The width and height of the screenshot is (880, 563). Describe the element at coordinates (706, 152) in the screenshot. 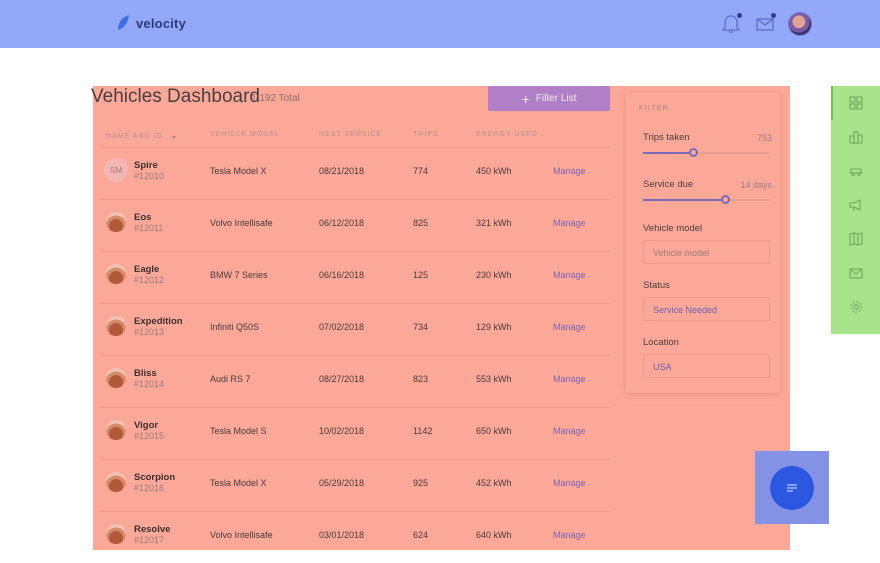

I see `trips-taken-slider` at that location.